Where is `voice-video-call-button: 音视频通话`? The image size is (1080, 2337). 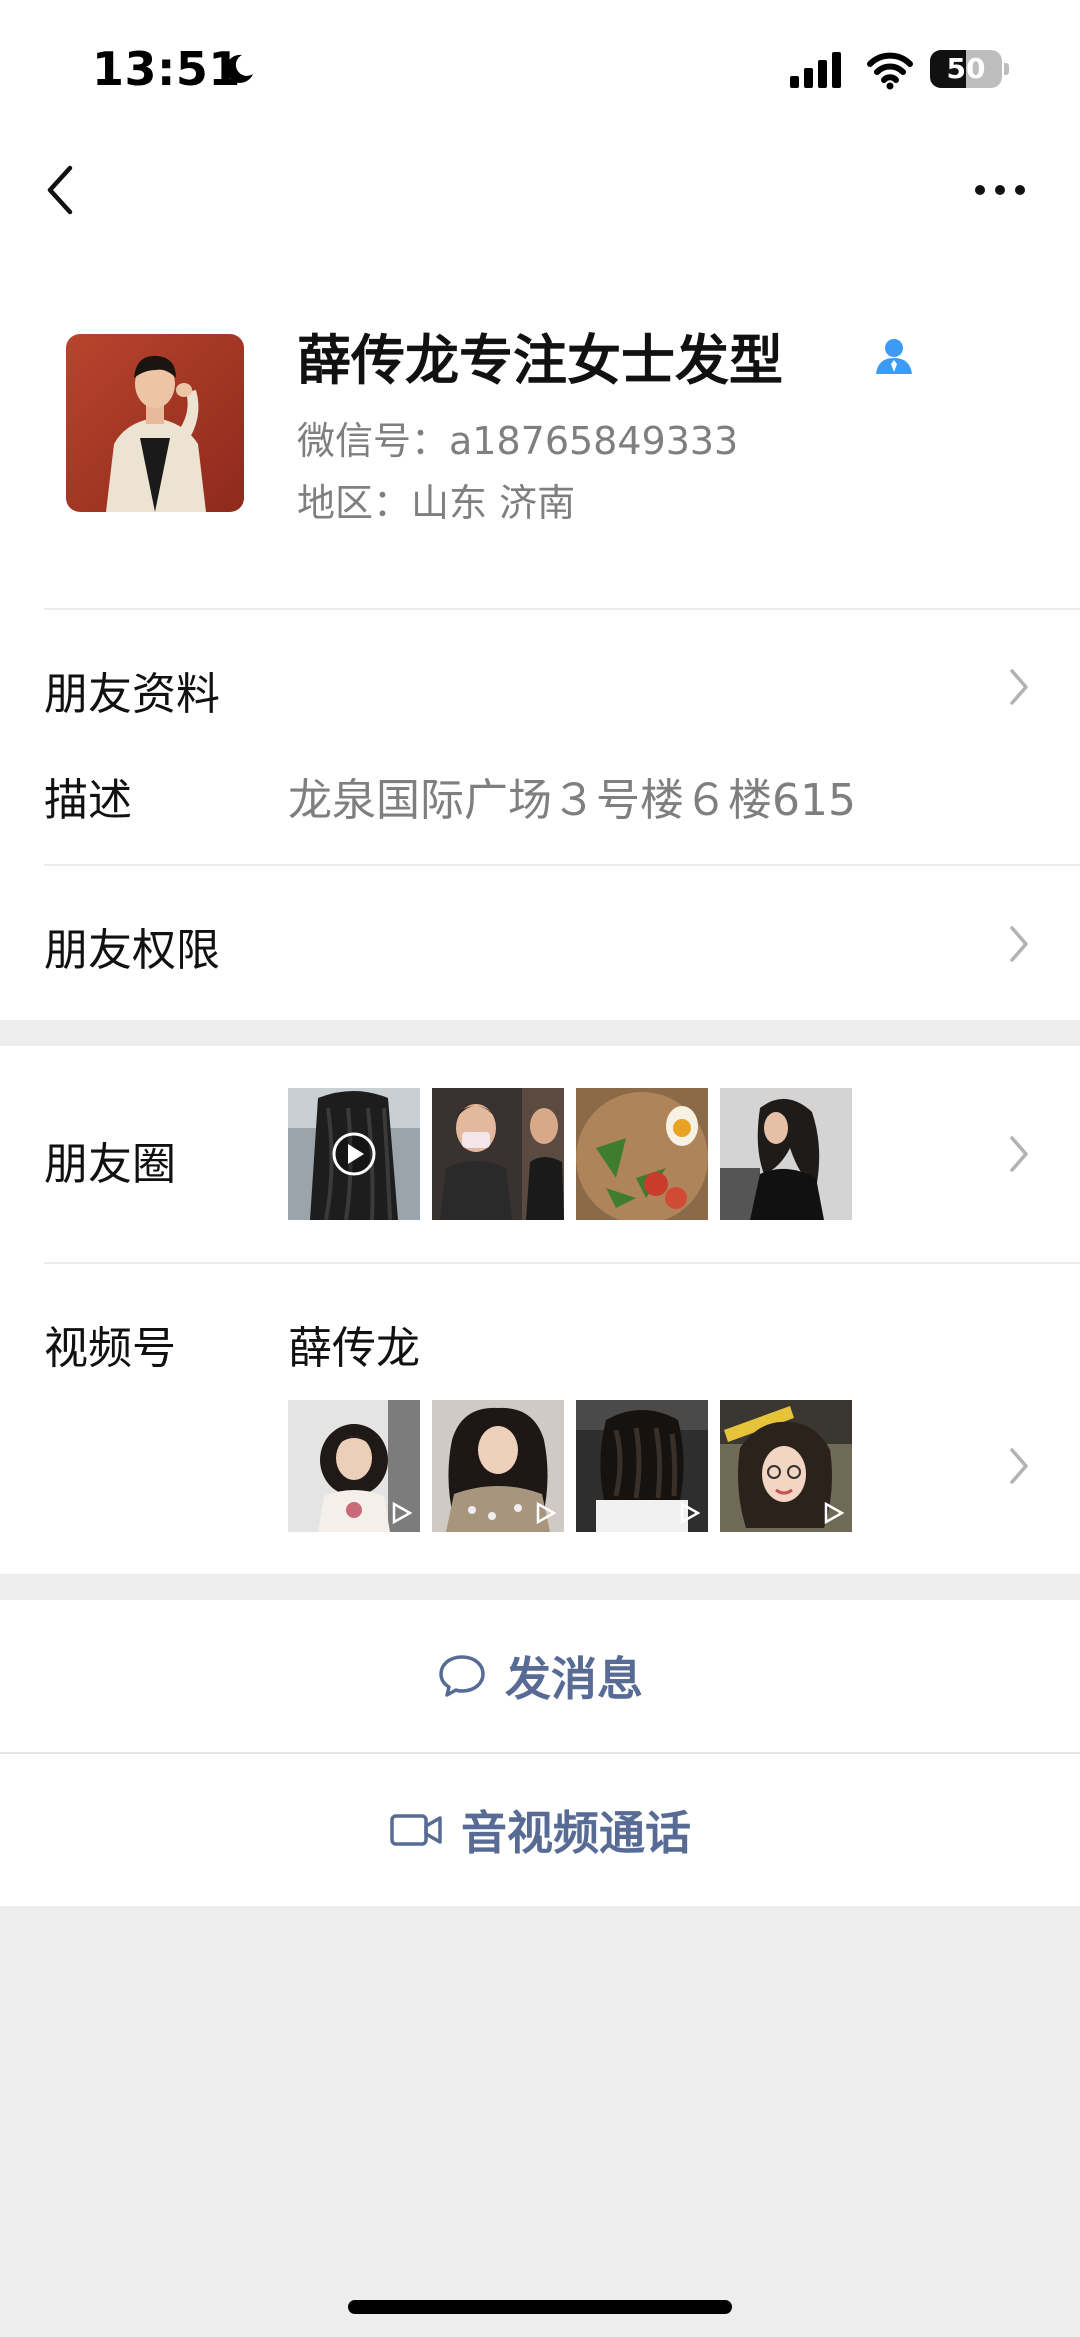 voice-video-call-button: 音视频通话 is located at coordinates (540, 1830).